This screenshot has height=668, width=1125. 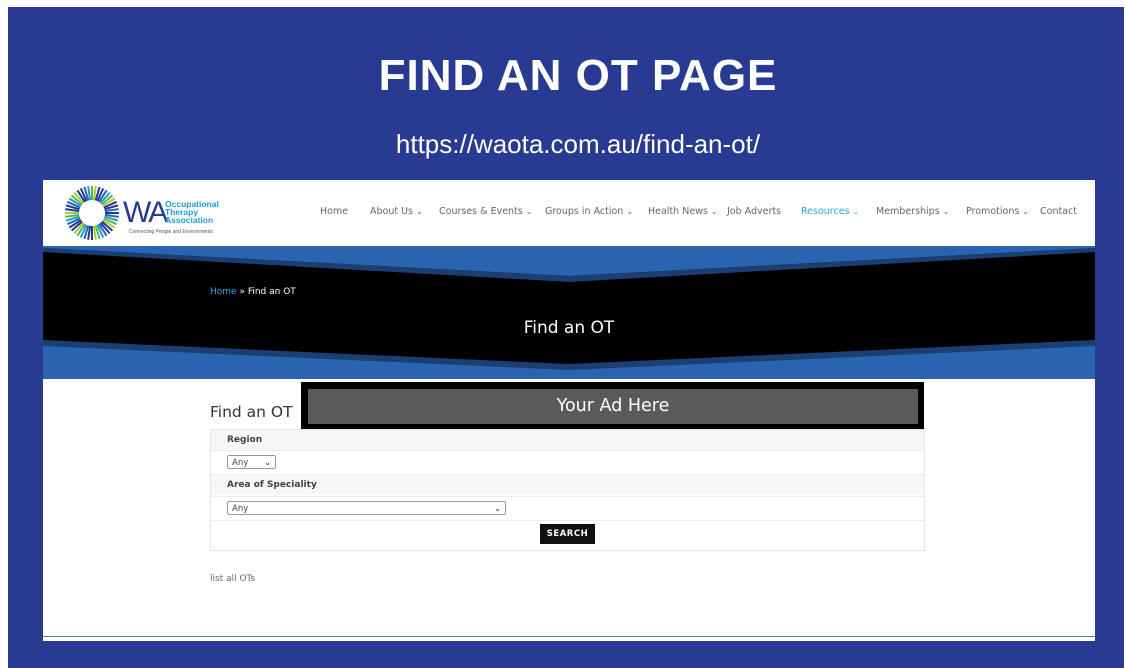 What do you see at coordinates (485, 211) in the screenshot?
I see `nav-item-courses-events: Courses & Events ⌄` at bounding box center [485, 211].